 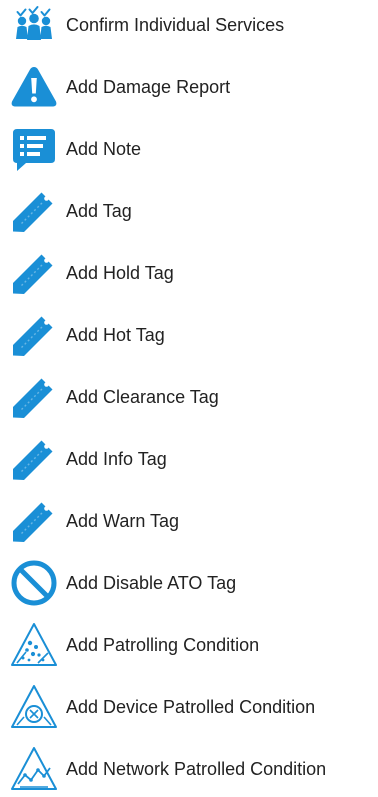 I want to click on menu-item-label: Add Clearance Tag, so click(x=142, y=397).